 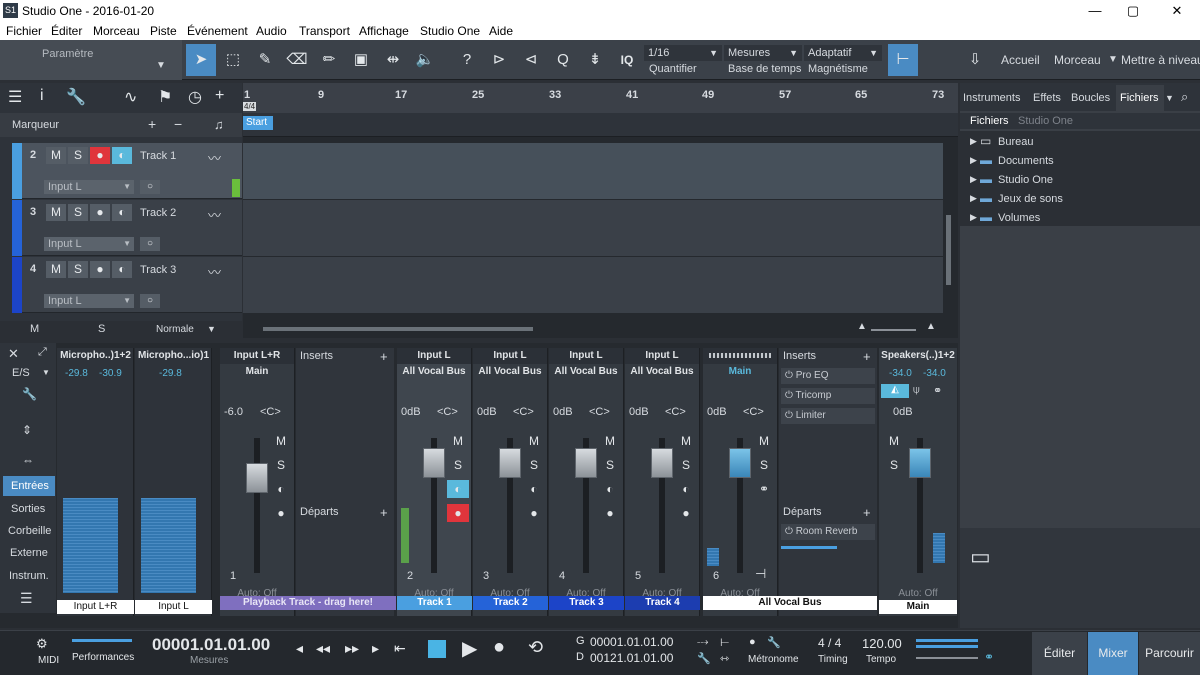 I want to click on global-solo: S, so click(x=101, y=329).